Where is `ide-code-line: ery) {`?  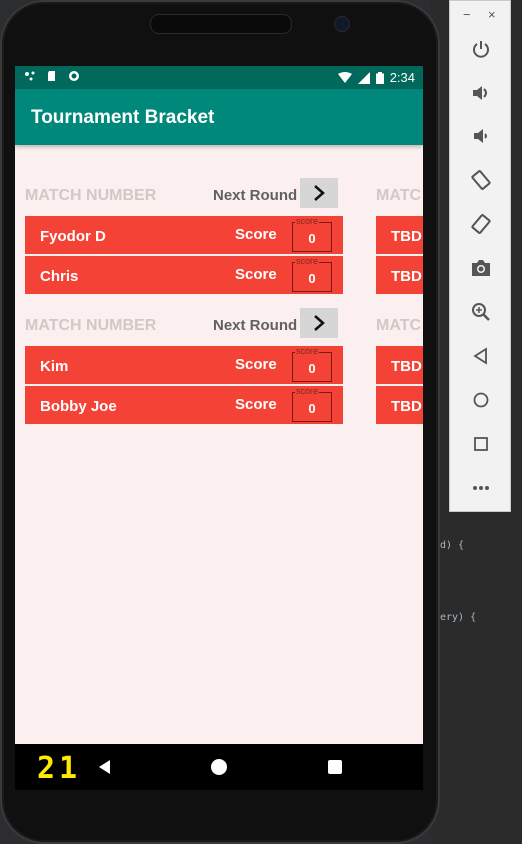 ide-code-line: ery) { is located at coordinates (458, 617).